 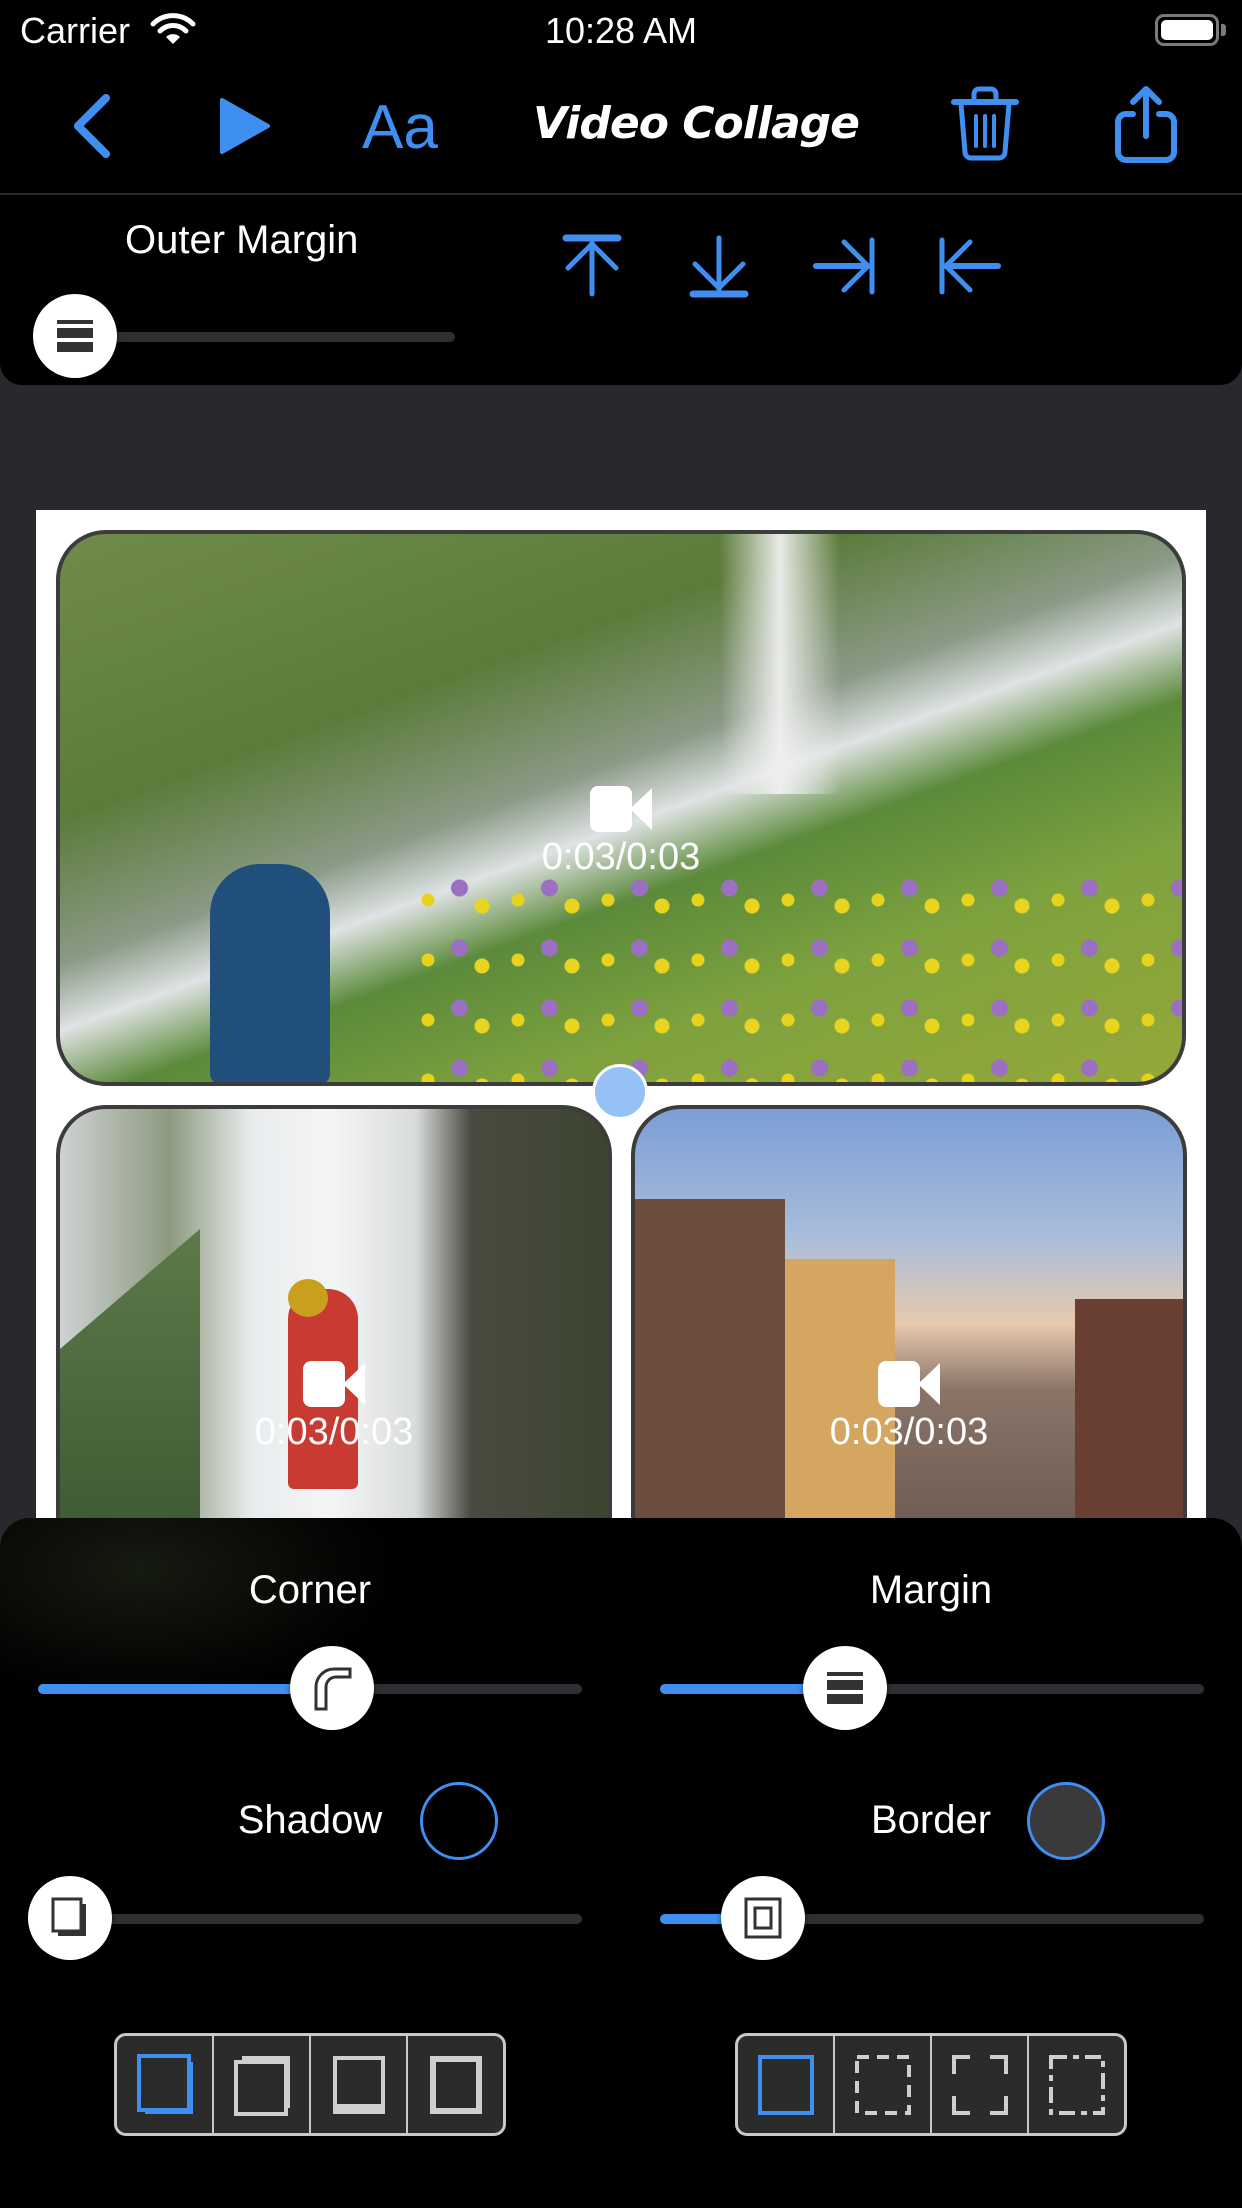 What do you see at coordinates (985, 124) in the screenshot?
I see `trash-icon` at bounding box center [985, 124].